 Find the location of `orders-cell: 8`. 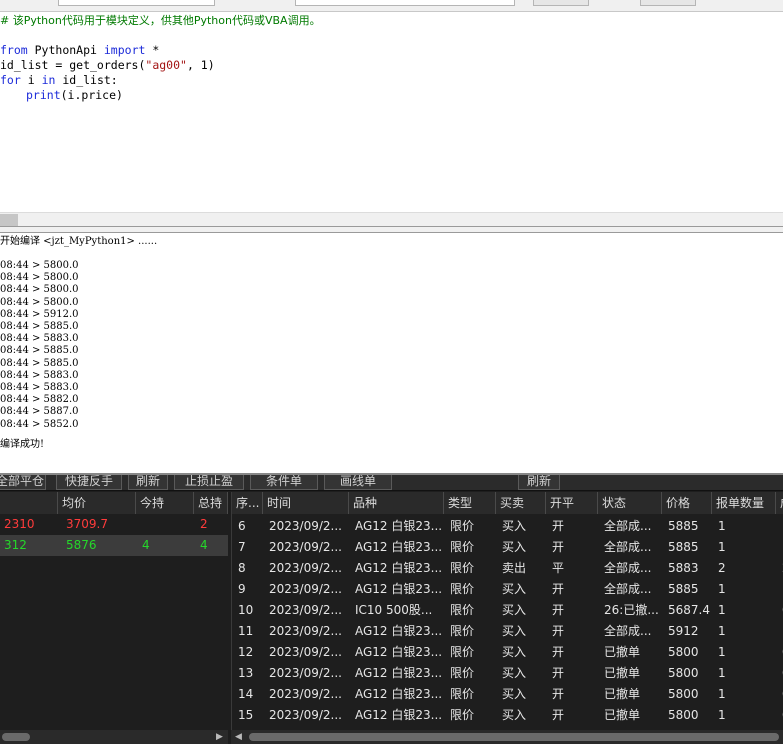

orders-cell: 8 is located at coordinates (242, 568).